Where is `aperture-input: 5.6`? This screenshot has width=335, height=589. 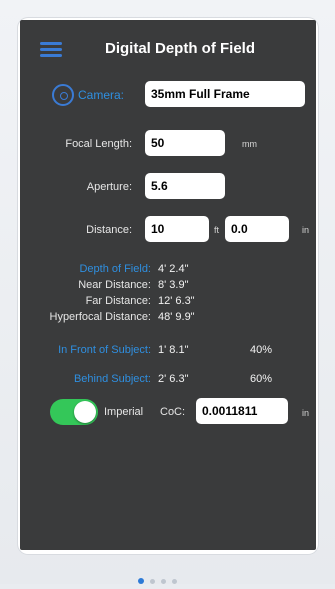 aperture-input: 5.6 is located at coordinates (185, 186).